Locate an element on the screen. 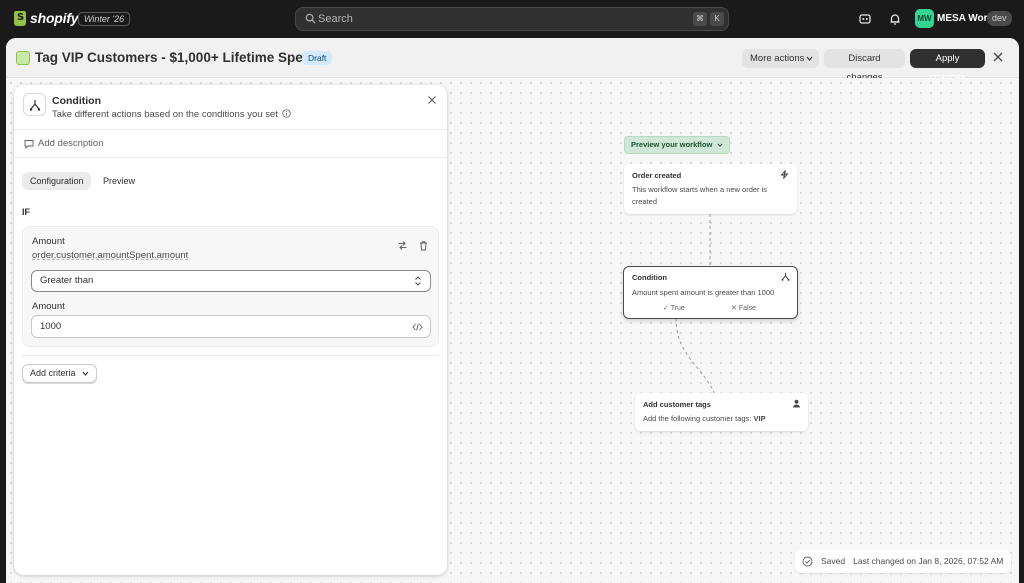 The height and width of the screenshot is (583, 1024). info-icon is located at coordinates (286, 113).